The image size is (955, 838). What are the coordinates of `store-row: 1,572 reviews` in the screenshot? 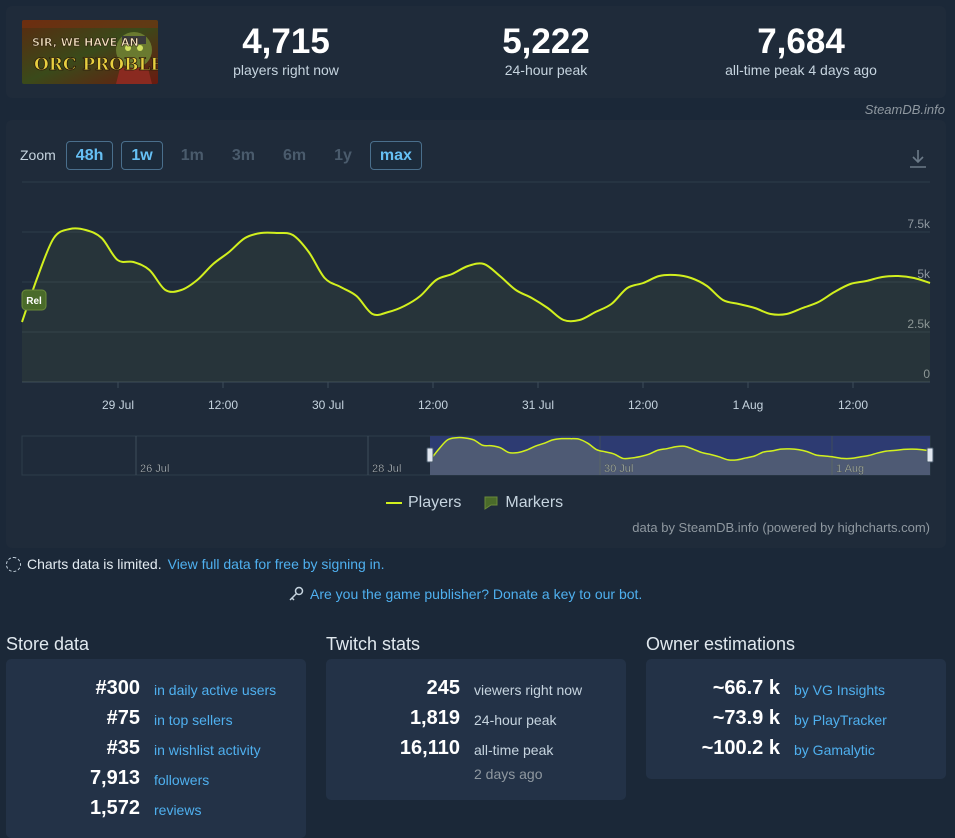 It's located at (156, 812).